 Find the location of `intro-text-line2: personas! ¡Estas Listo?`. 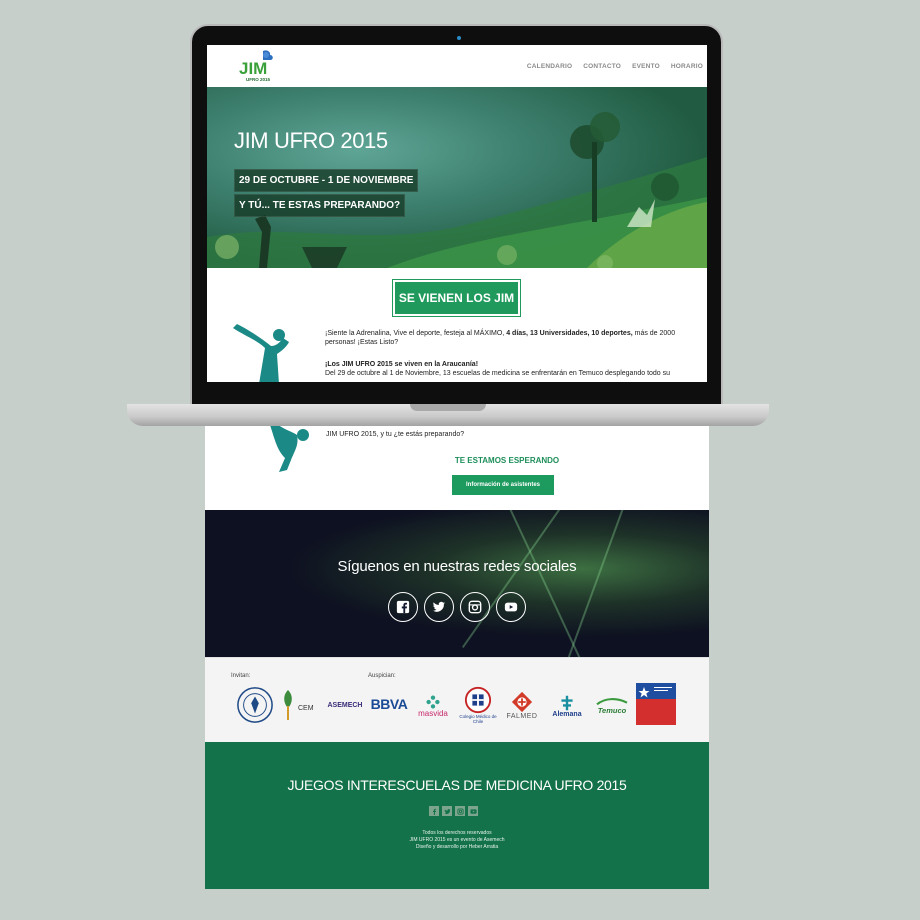

intro-text-line2: personas! ¡Estas Listo? is located at coordinates (362, 343).